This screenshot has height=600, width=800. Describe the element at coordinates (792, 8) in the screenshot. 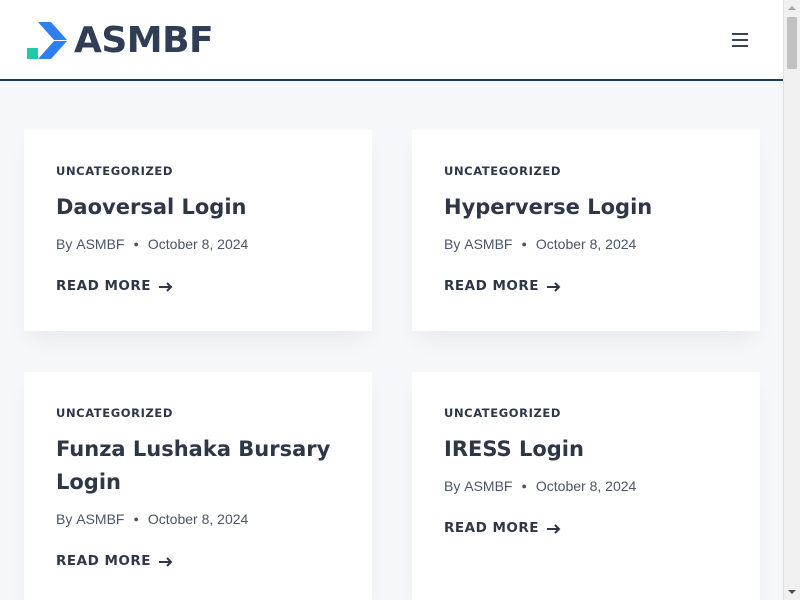

I see `scroll-up-arrow-icon` at that location.